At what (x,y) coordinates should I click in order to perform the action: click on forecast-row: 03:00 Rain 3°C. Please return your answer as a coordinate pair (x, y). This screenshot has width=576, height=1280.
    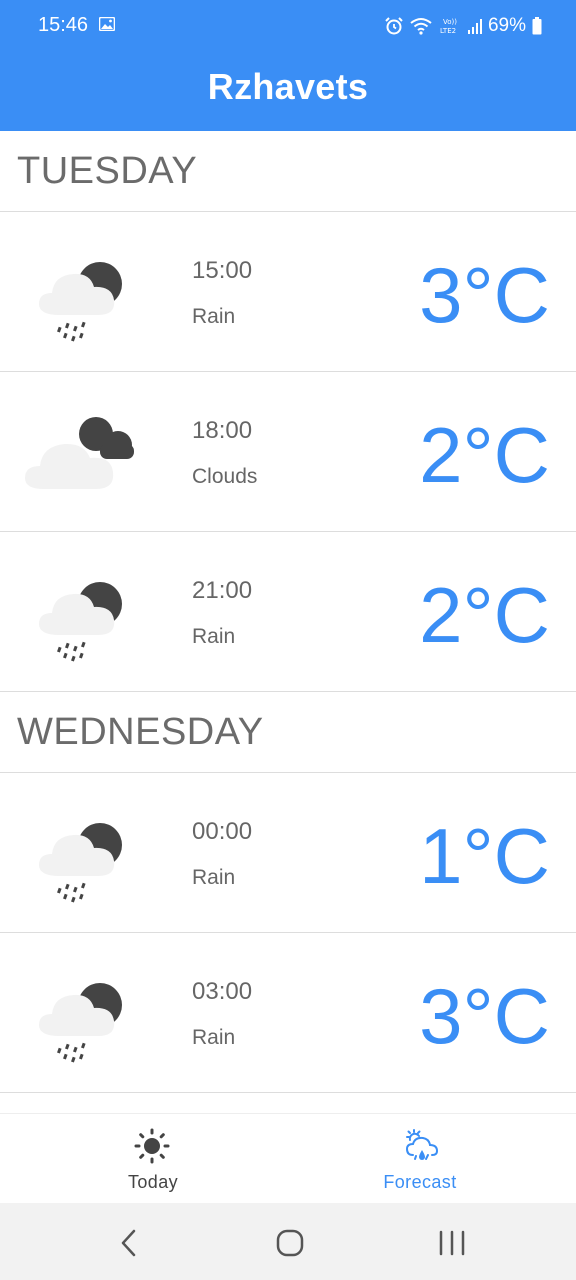
    Looking at the image, I should click on (288, 1013).